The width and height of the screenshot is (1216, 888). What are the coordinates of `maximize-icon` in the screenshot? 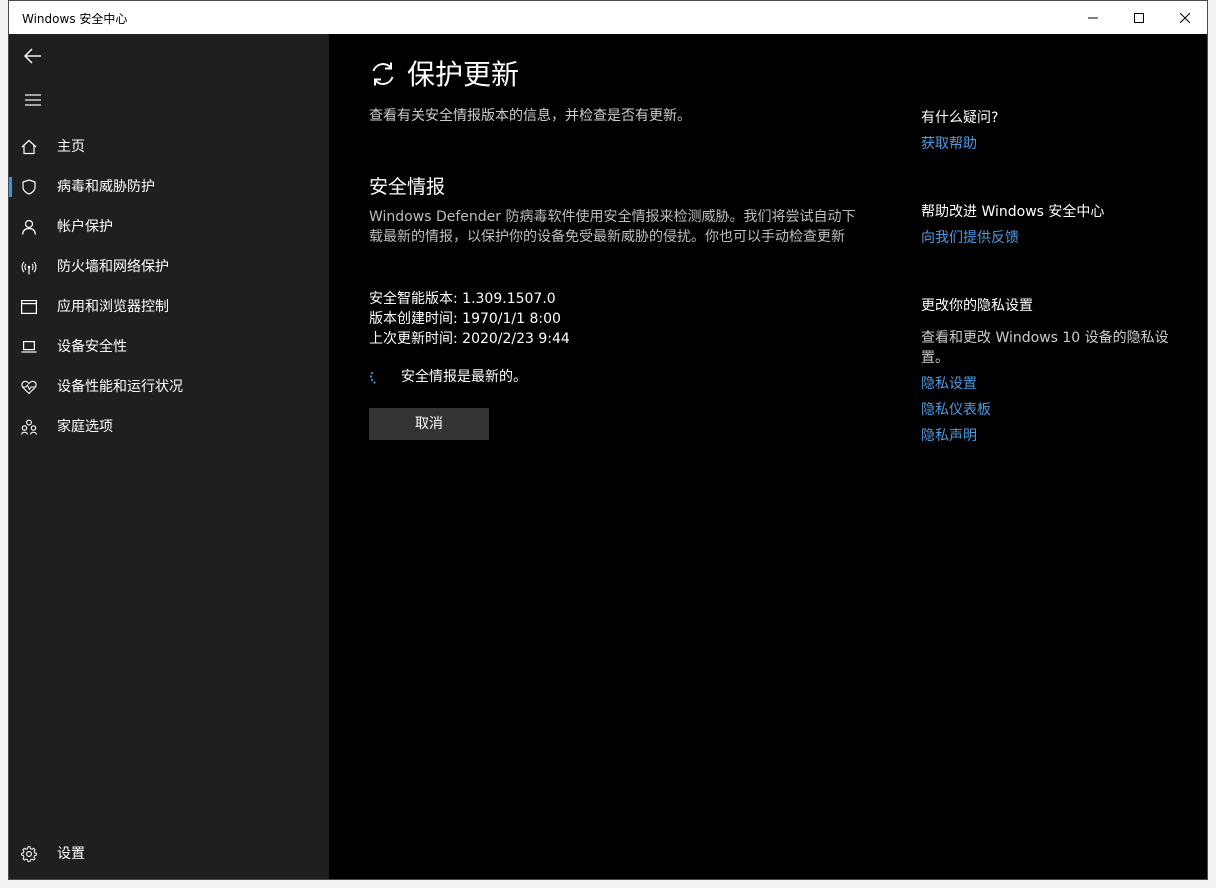 It's located at (1139, 17).